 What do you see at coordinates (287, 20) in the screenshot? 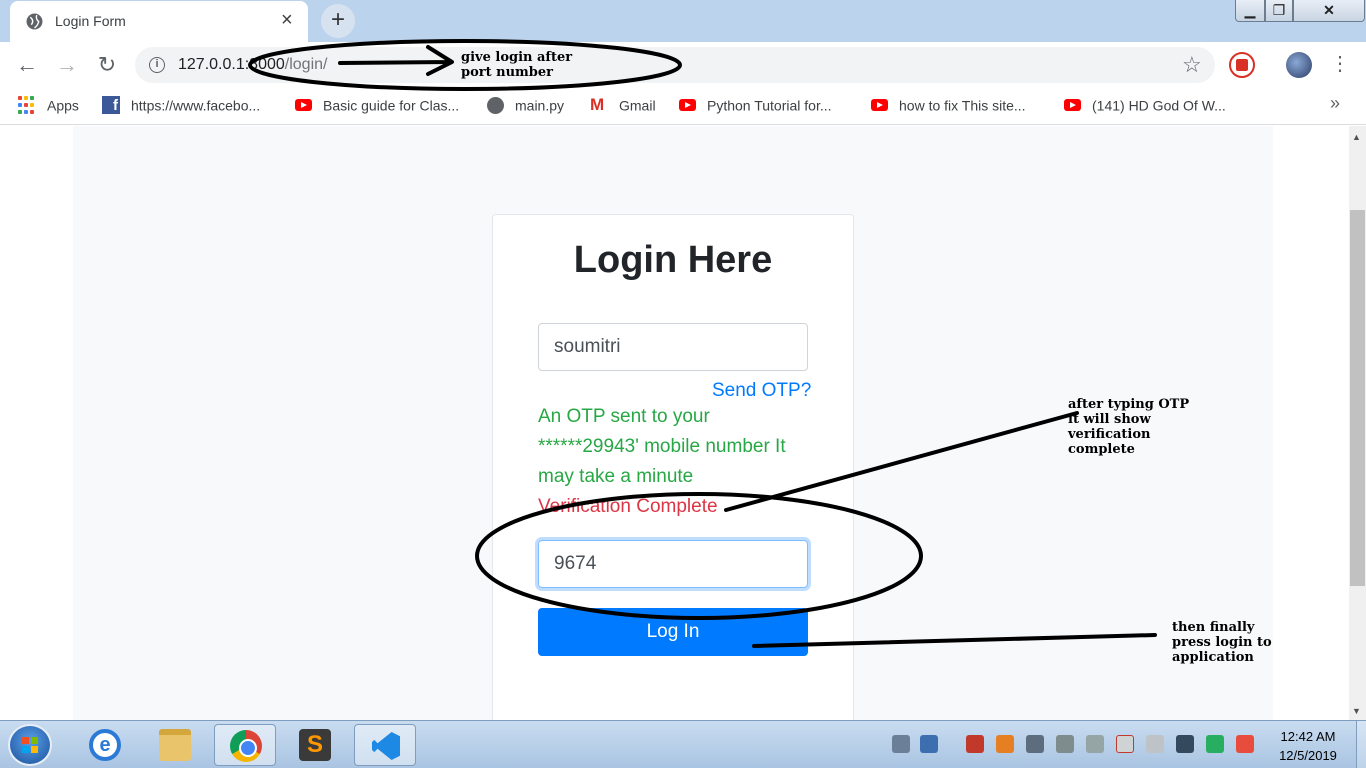
I see `tab-close-icon: ×` at bounding box center [287, 20].